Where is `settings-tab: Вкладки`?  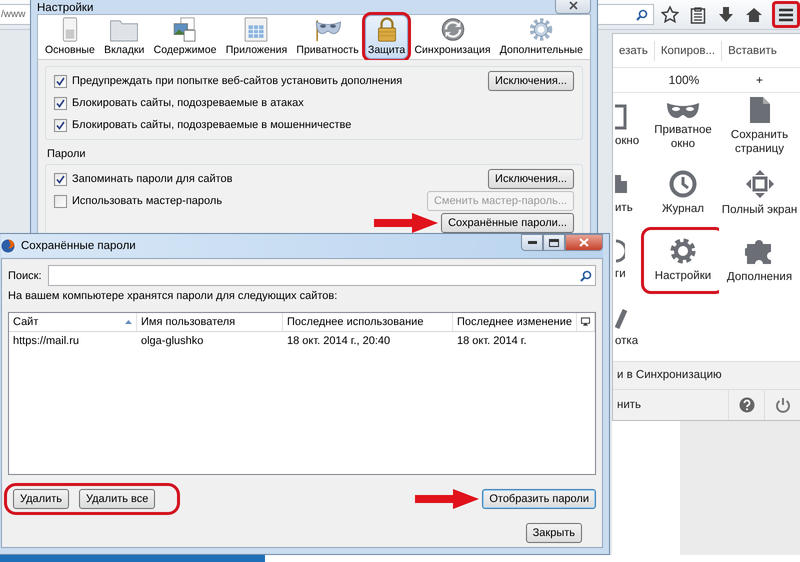
settings-tab: Вкладки is located at coordinates (124, 37).